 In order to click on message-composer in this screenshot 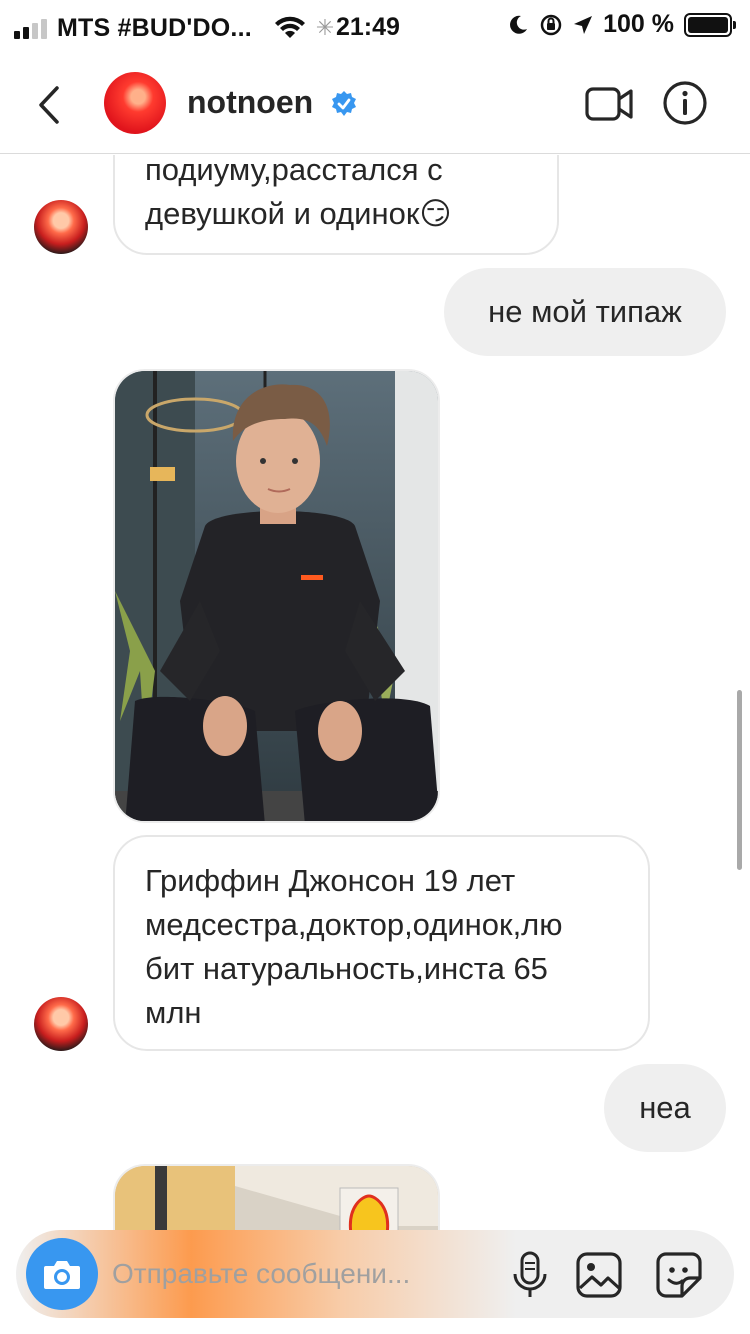, I will do `click(375, 1274)`.